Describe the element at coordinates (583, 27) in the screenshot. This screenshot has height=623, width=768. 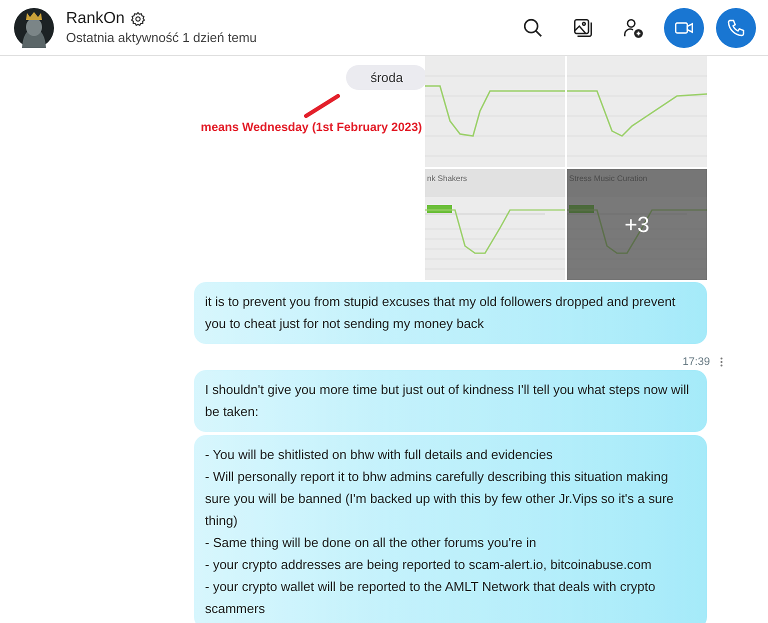
I see `gallery-icon` at that location.